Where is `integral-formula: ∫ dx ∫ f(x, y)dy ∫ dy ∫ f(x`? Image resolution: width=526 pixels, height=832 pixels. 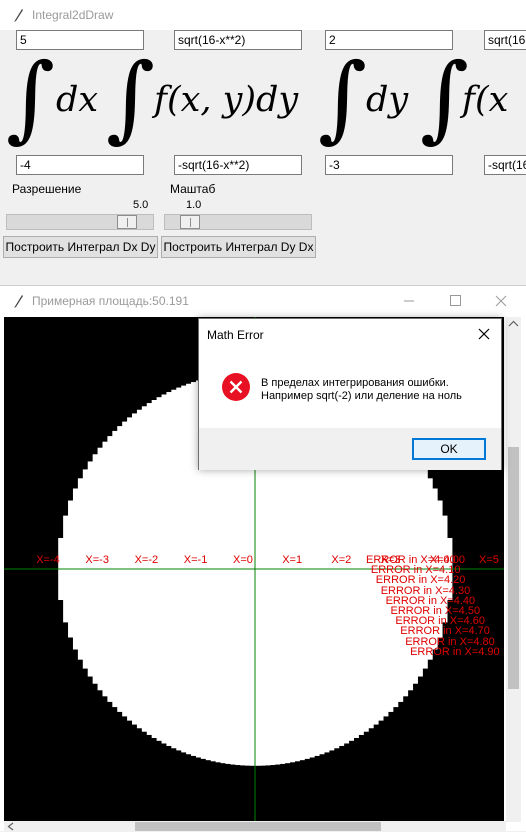 integral-formula: ∫ dx ∫ f(x, y)dy ∫ dy ∫ f(x is located at coordinates (263, 102).